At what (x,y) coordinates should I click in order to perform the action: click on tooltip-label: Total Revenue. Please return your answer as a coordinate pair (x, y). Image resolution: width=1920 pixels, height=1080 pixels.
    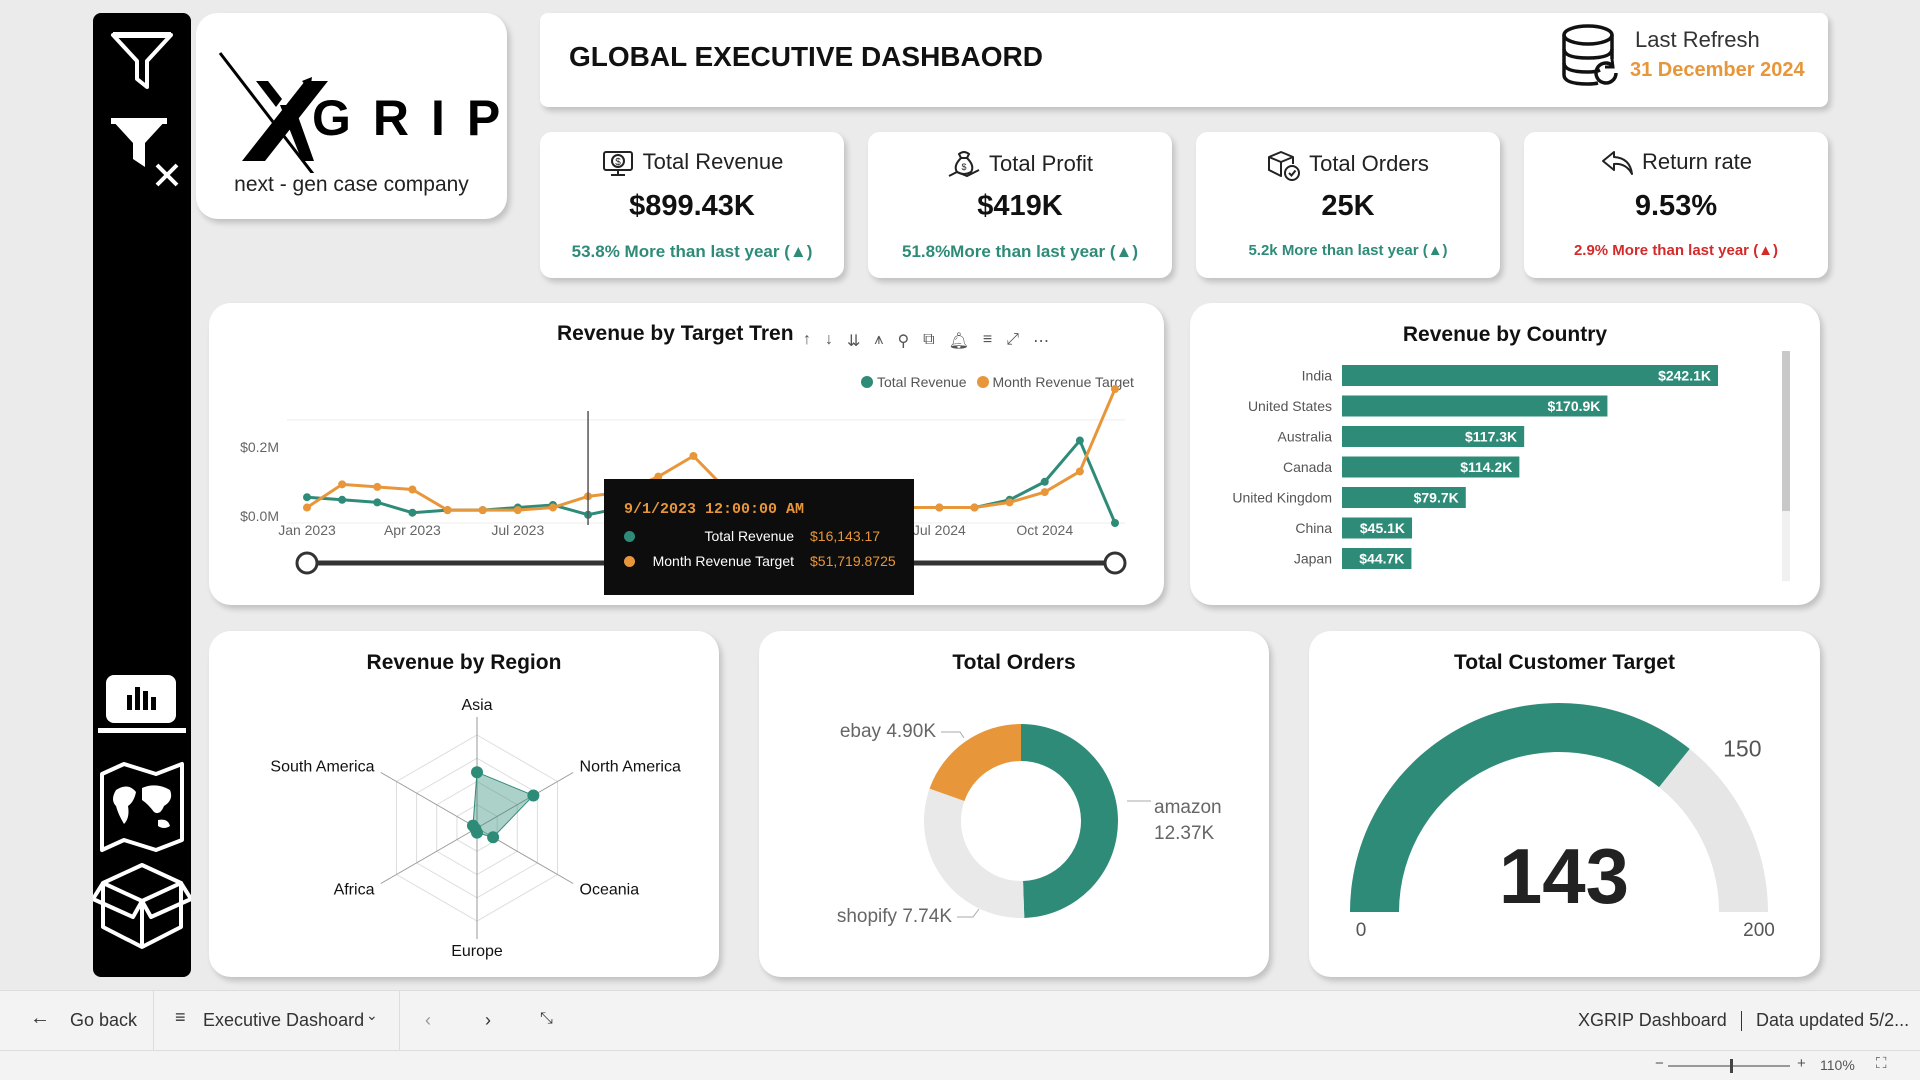
    Looking at the image, I should click on (749, 536).